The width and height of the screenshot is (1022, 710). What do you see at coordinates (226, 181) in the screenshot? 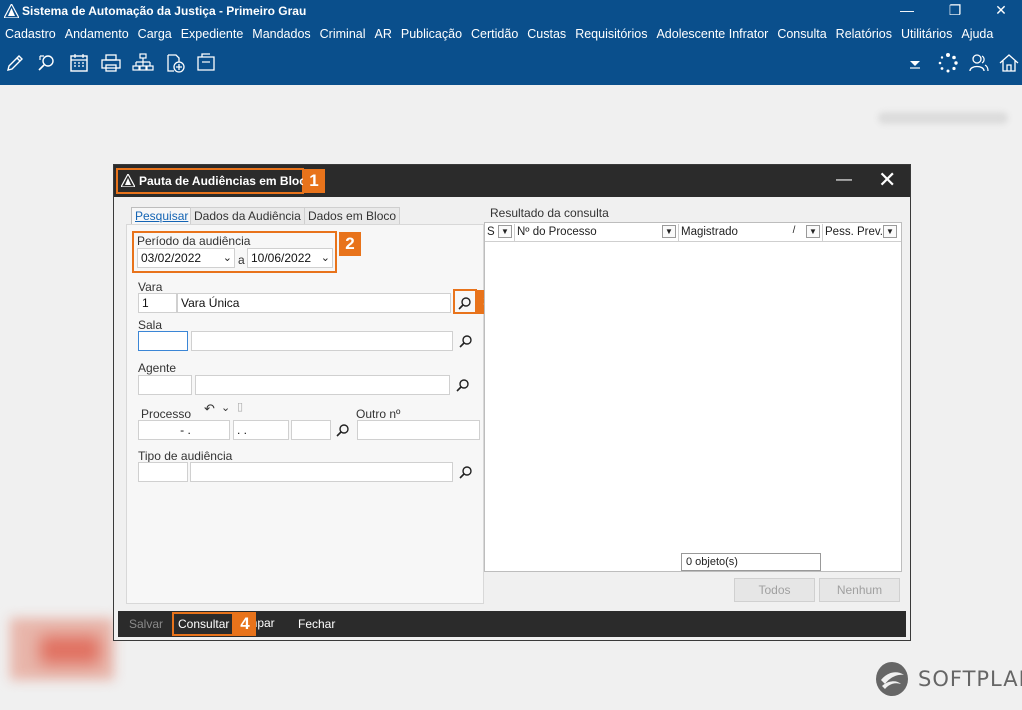
I see `dialog-title: Pauta de Audiências em Bloco` at bounding box center [226, 181].